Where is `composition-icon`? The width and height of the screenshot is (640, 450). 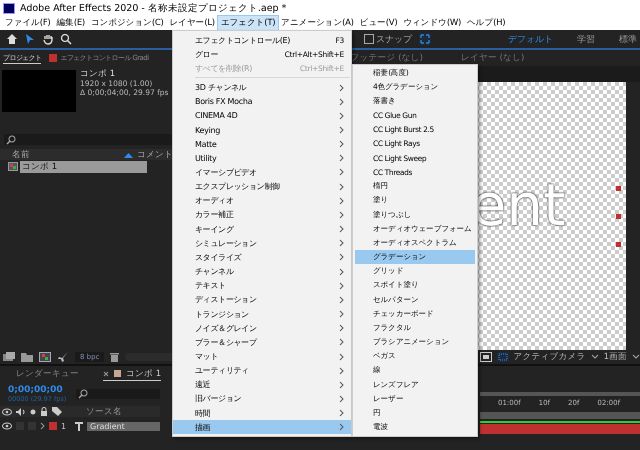
composition-icon is located at coordinates (13, 166).